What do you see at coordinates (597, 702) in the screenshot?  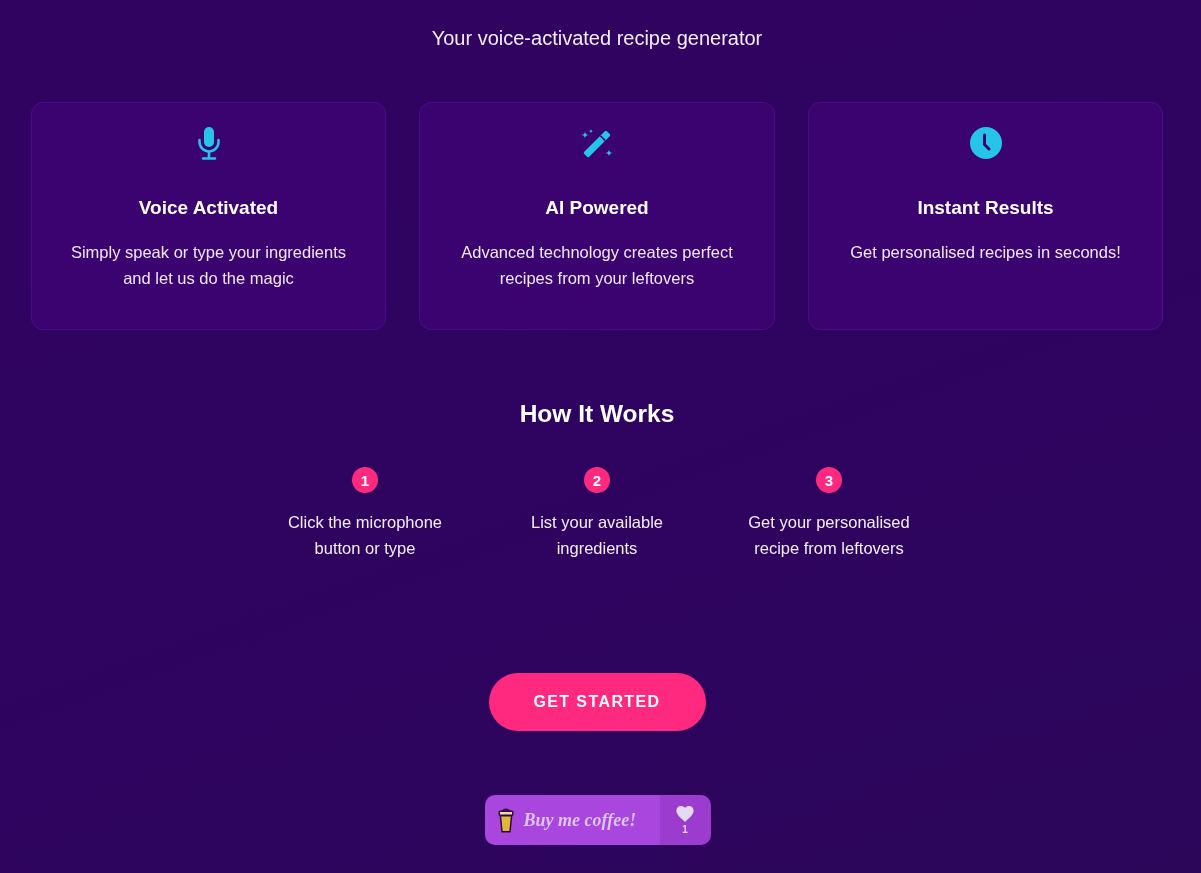 I see `get-started-button: GET STARTED` at bounding box center [597, 702].